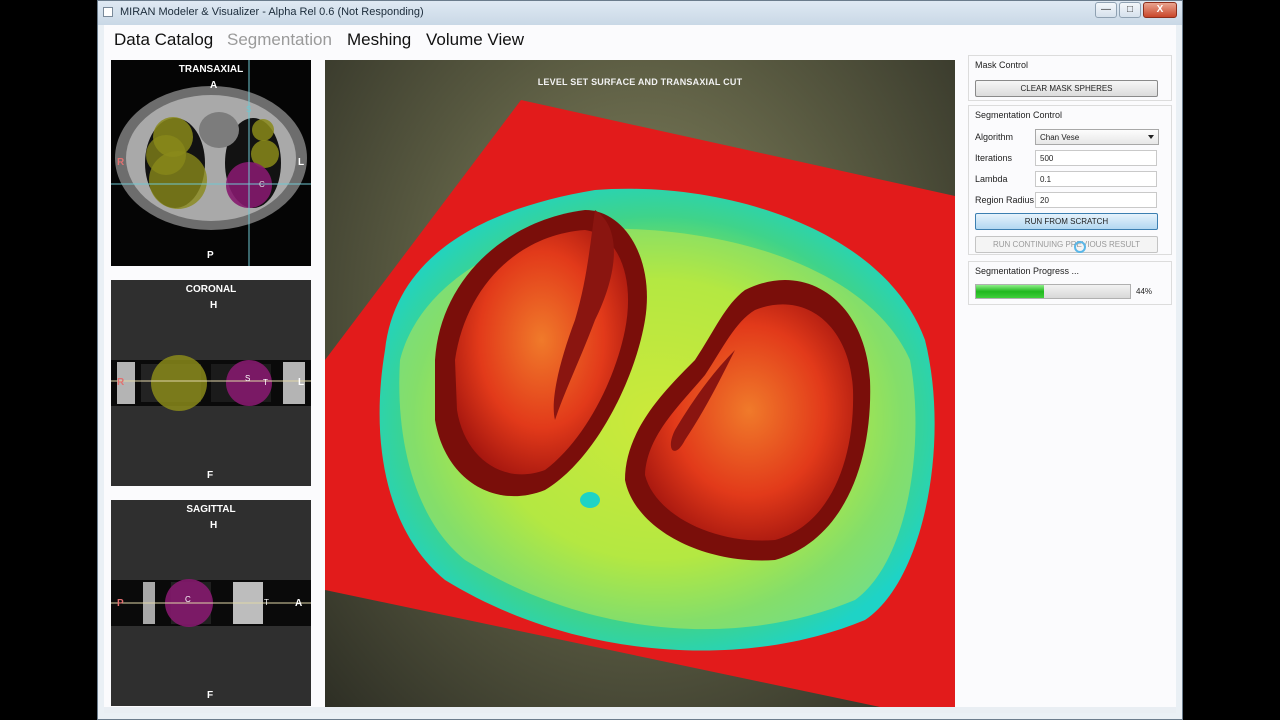  What do you see at coordinates (211, 163) in the screenshot?
I see `transaxial-view: TRANSAXIAL A P R L S C` at bounding box center [211, 163].